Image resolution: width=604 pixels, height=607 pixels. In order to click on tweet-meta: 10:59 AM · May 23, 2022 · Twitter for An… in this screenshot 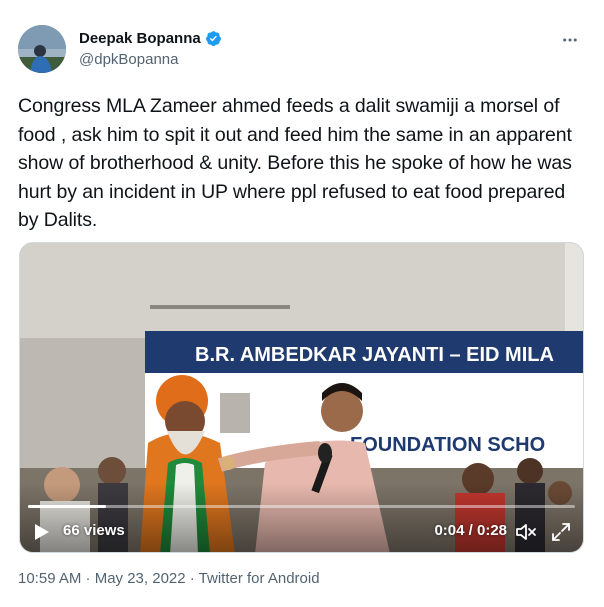, I will do `click(169, 578)`.